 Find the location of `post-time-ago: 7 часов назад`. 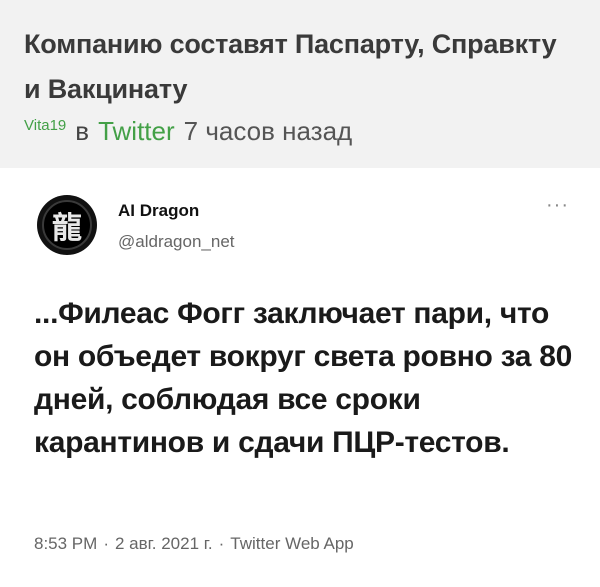

post-time-ago: 7 часов назад is located at coordinates (268, 131).